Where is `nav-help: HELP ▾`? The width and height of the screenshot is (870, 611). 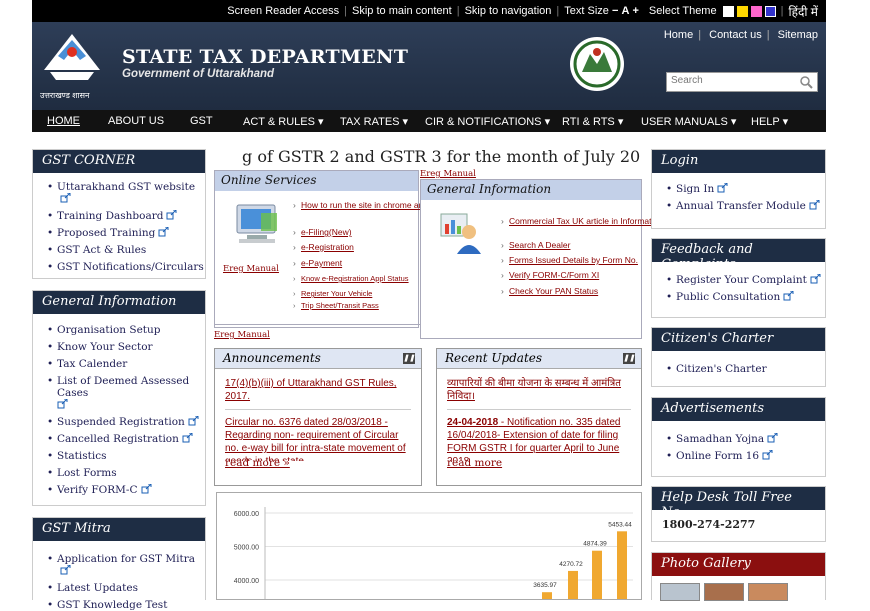 nav-help: HELP ▾ is located at coordinates (769, 121).